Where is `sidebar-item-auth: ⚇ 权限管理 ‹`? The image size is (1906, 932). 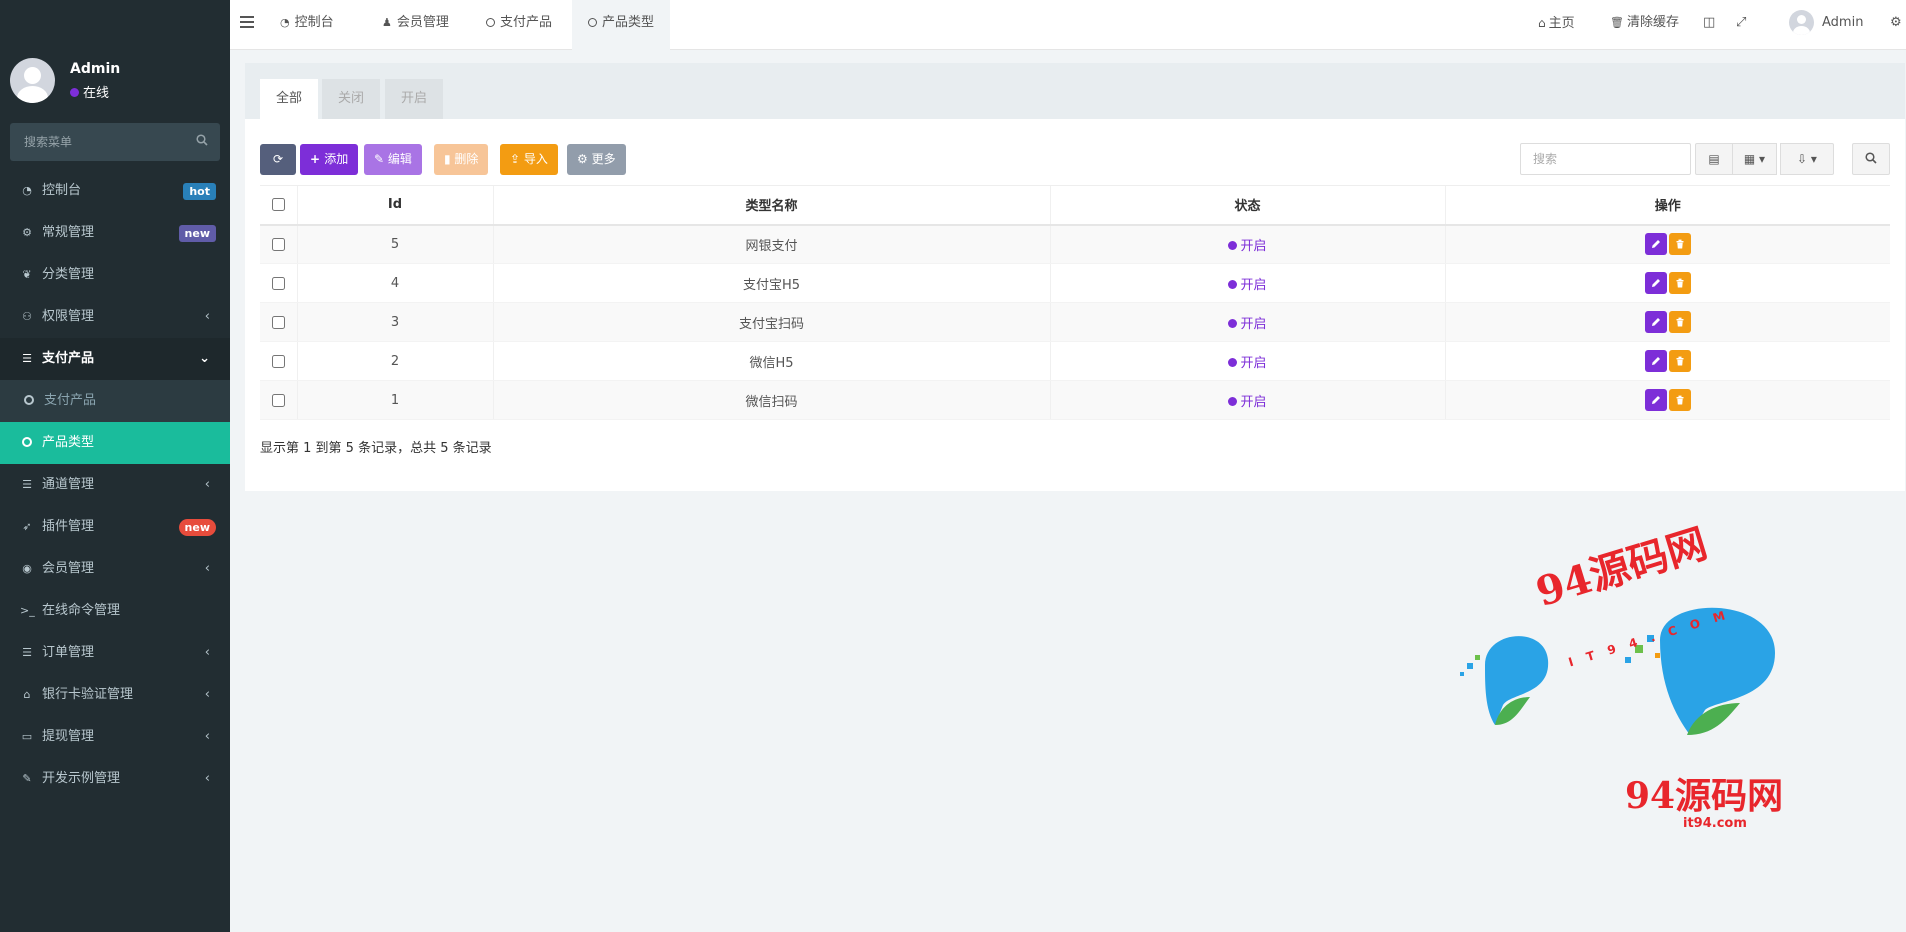
sidebar-item-auth: ⚇ 权限管理 ‹ is located at coordinates (115, 317).